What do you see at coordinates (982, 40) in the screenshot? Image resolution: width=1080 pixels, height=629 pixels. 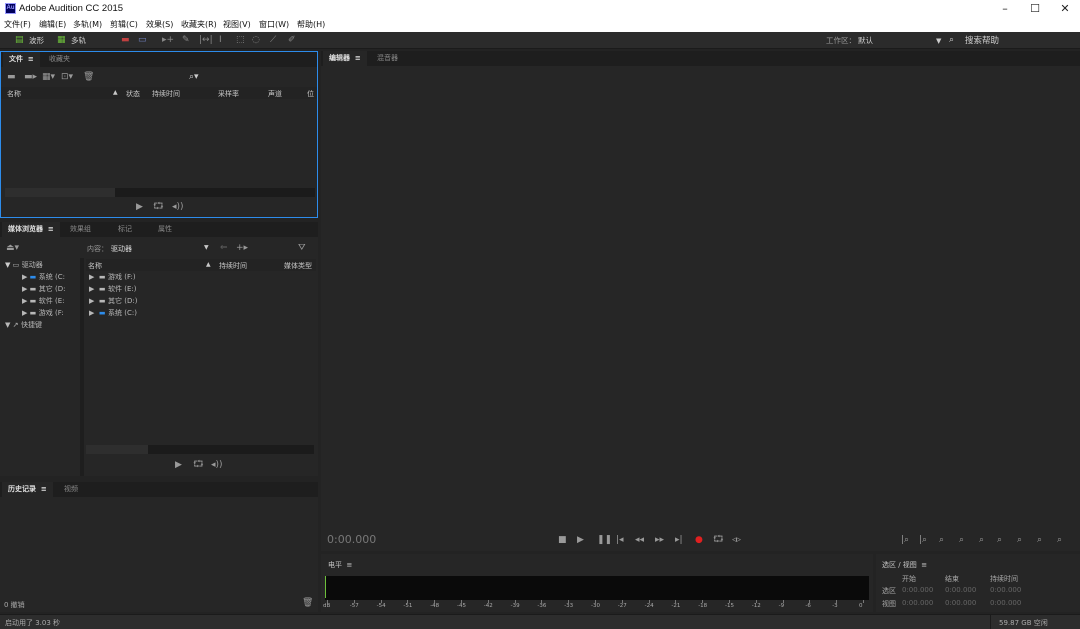 I see `search-help-input: 搜索帮助` at bounding box center [982, 40].